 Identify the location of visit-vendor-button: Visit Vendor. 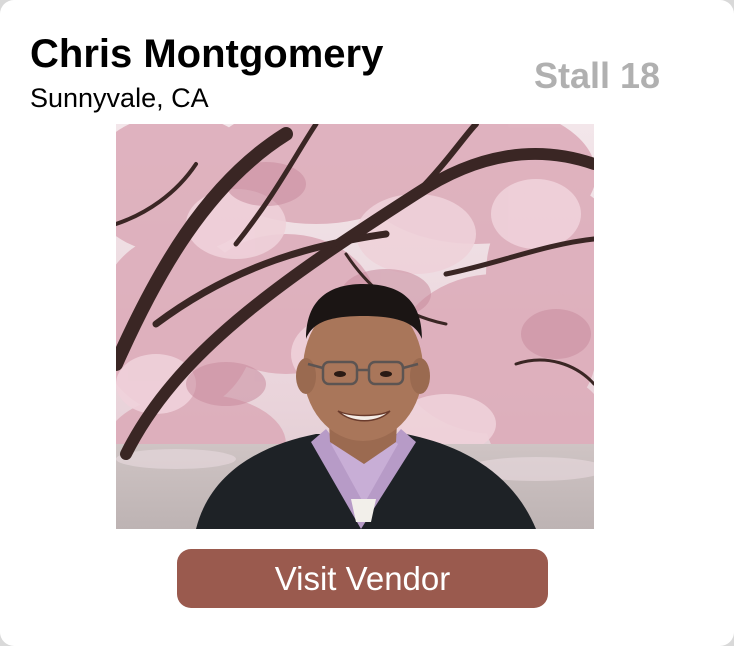
(362, 578).